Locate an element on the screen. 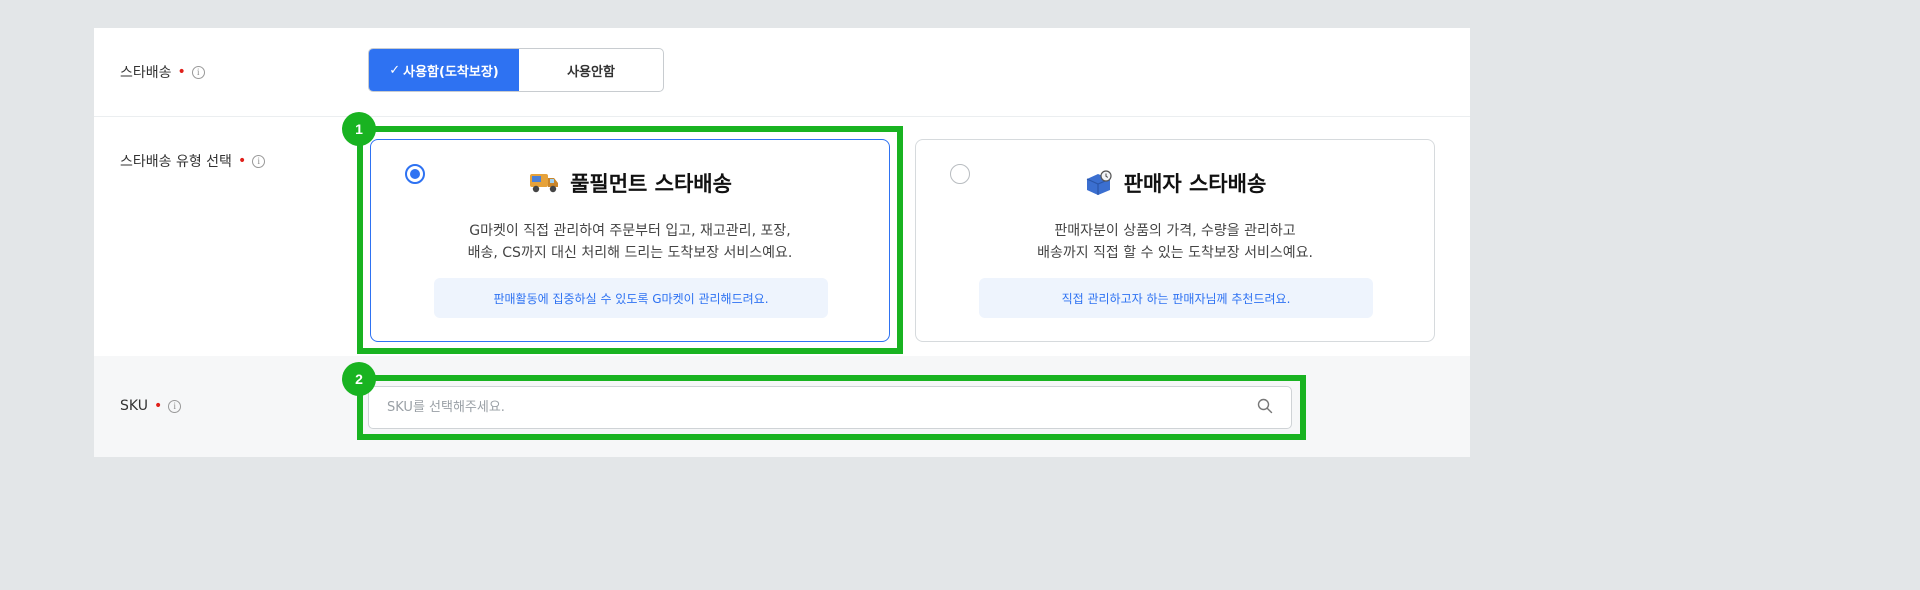  seller-title: 판매자 스타배송 is located at coordinates (1195, 184).